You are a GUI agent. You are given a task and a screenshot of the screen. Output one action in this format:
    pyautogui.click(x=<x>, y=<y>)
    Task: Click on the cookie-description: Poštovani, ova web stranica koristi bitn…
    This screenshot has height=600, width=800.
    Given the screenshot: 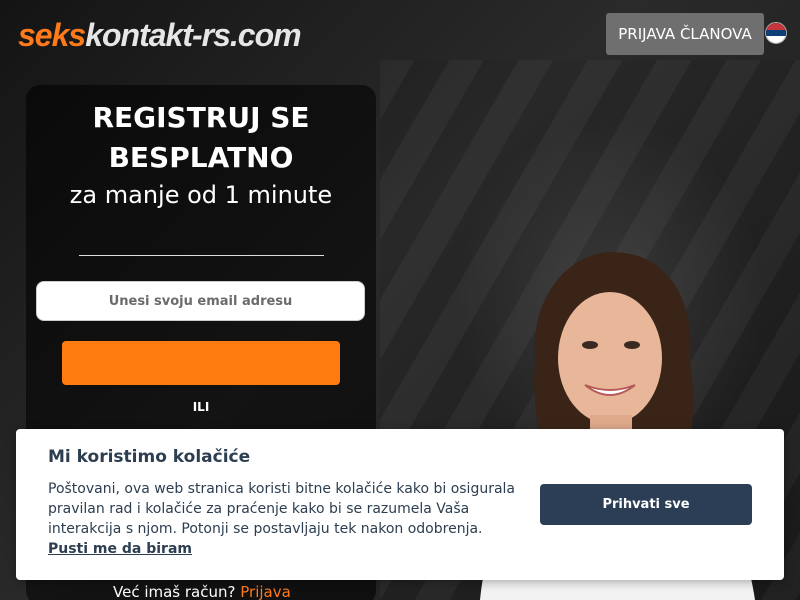 What is the action you would take?
    pyautogui.click(x=282, y=509)
    